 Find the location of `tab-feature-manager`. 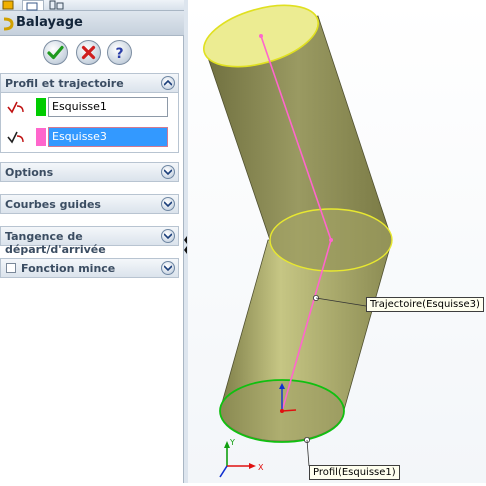

tab-feature-manager is located at coordinates (10, 5).